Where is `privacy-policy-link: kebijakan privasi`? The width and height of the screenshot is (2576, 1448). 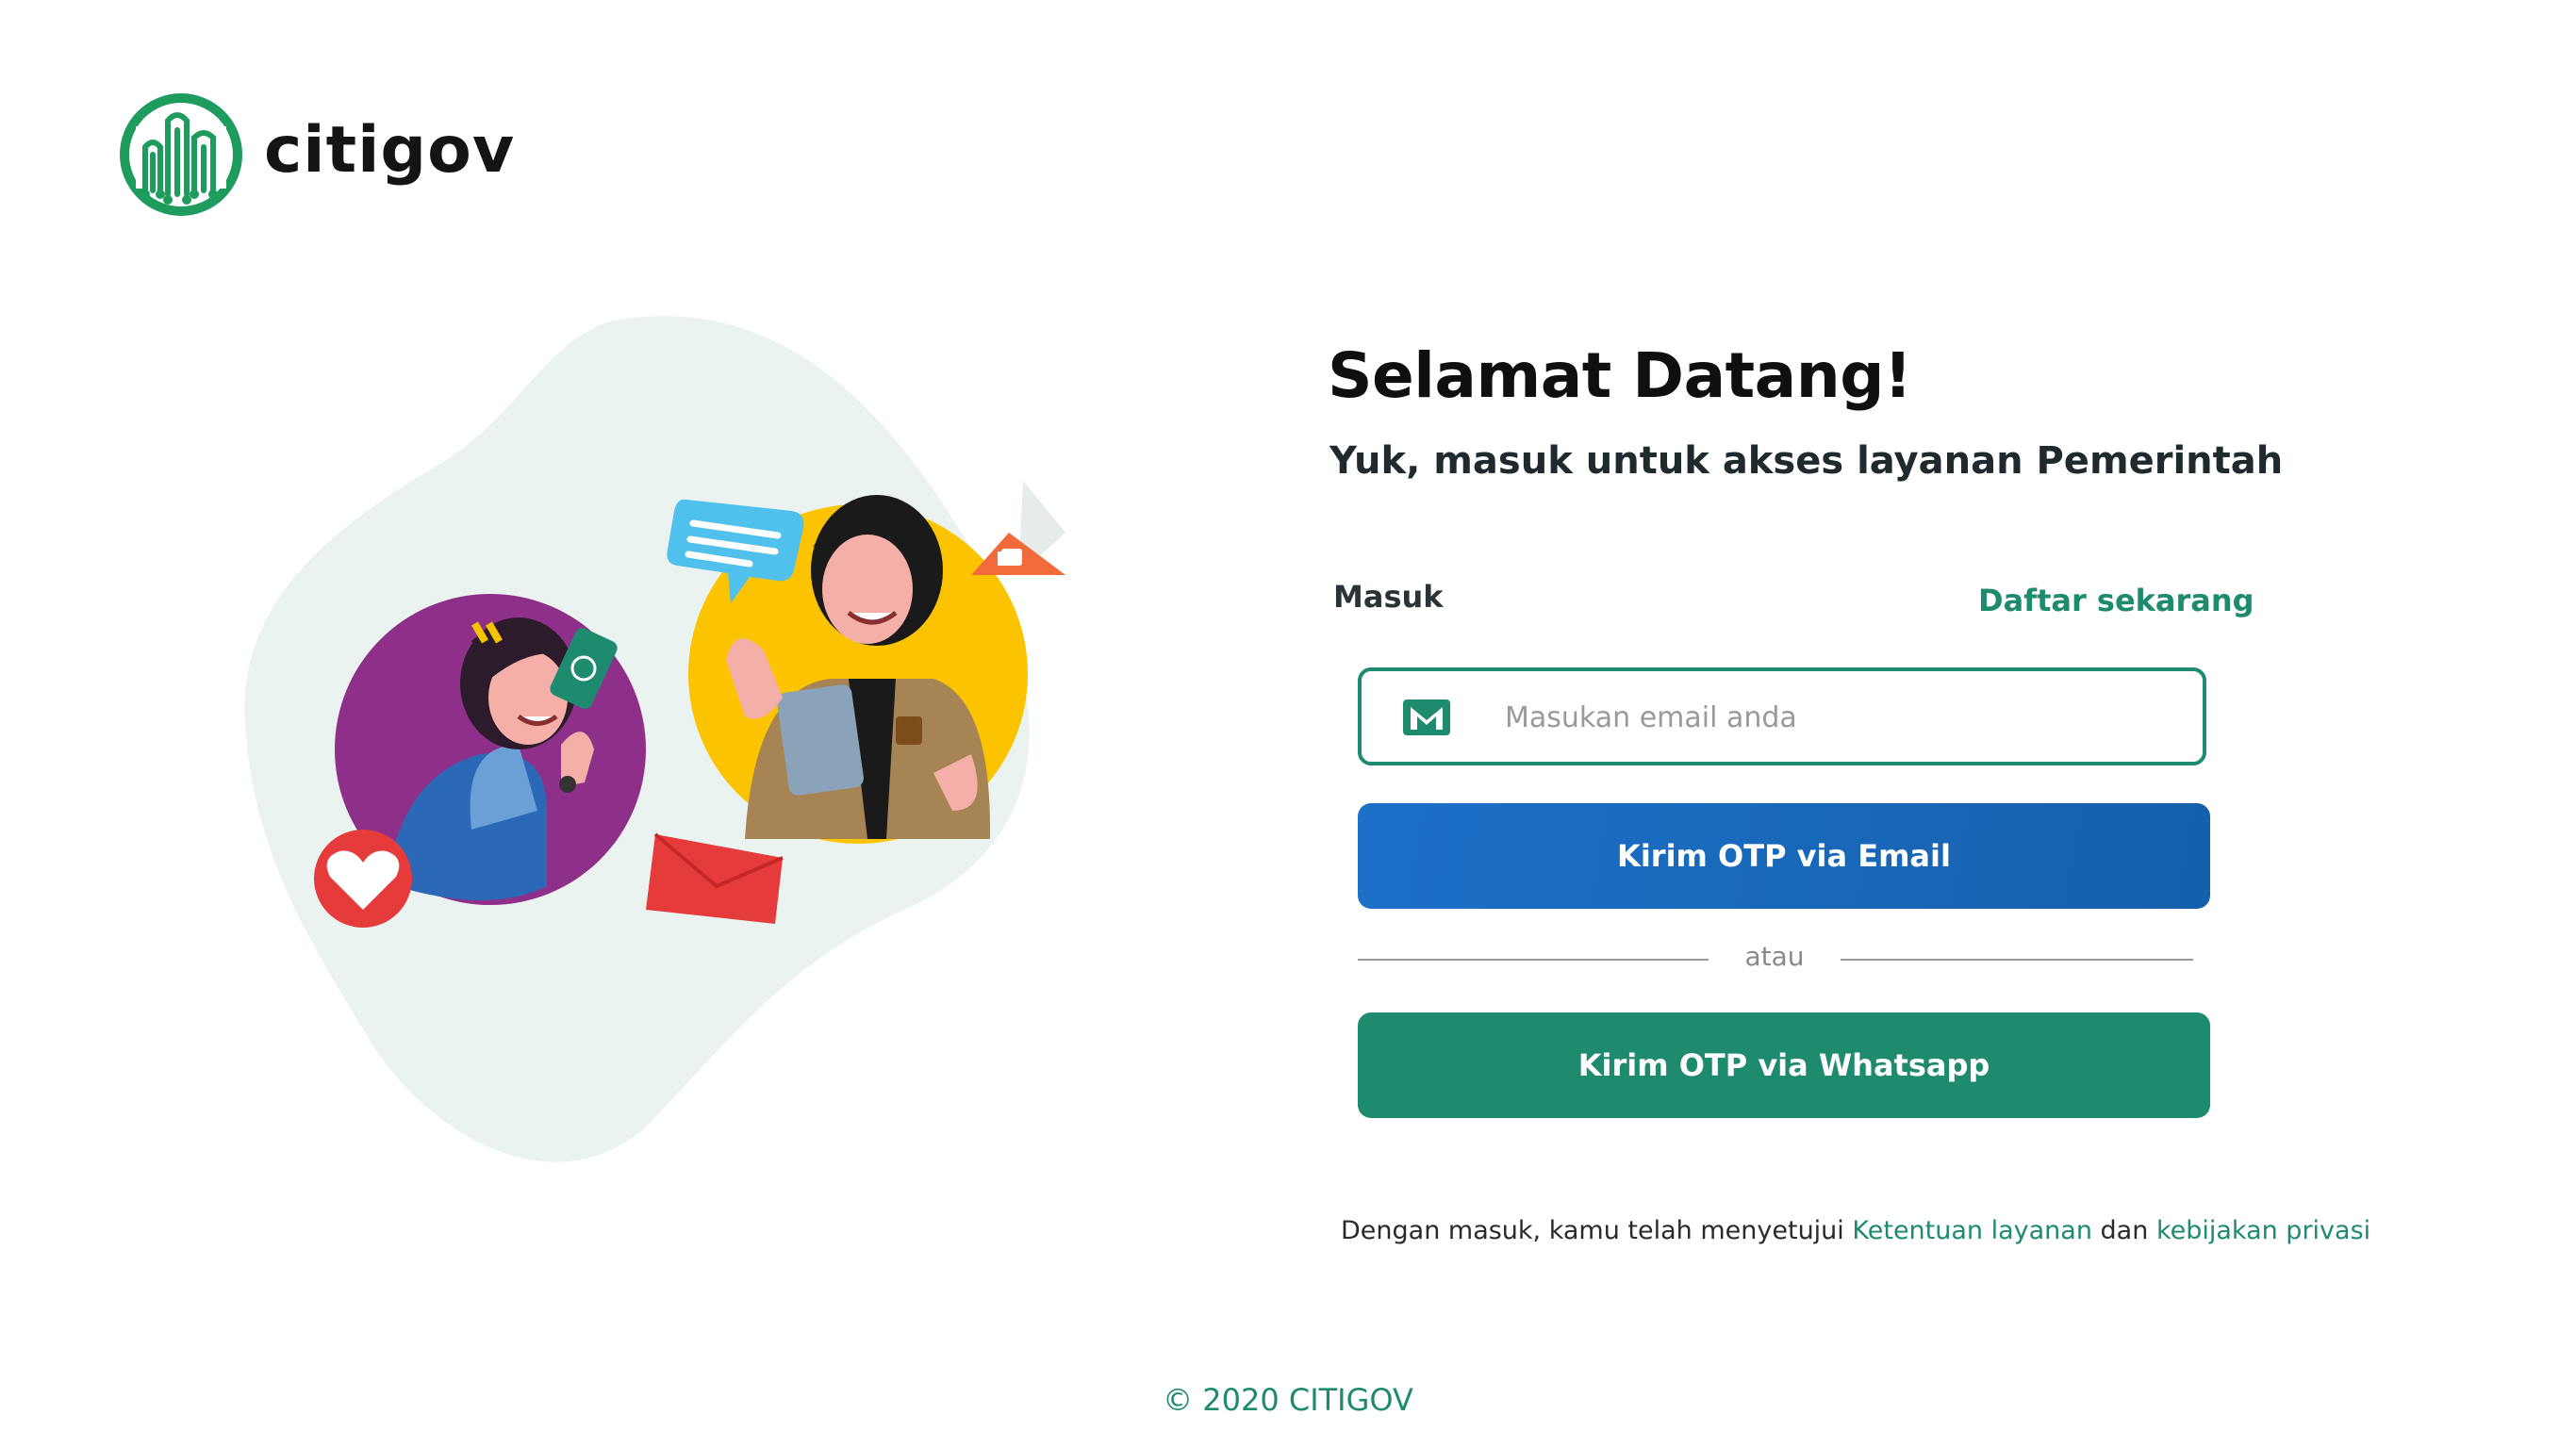
privacy-policy-link: kebijakan privasi is located at coordinates (2263, 1230).